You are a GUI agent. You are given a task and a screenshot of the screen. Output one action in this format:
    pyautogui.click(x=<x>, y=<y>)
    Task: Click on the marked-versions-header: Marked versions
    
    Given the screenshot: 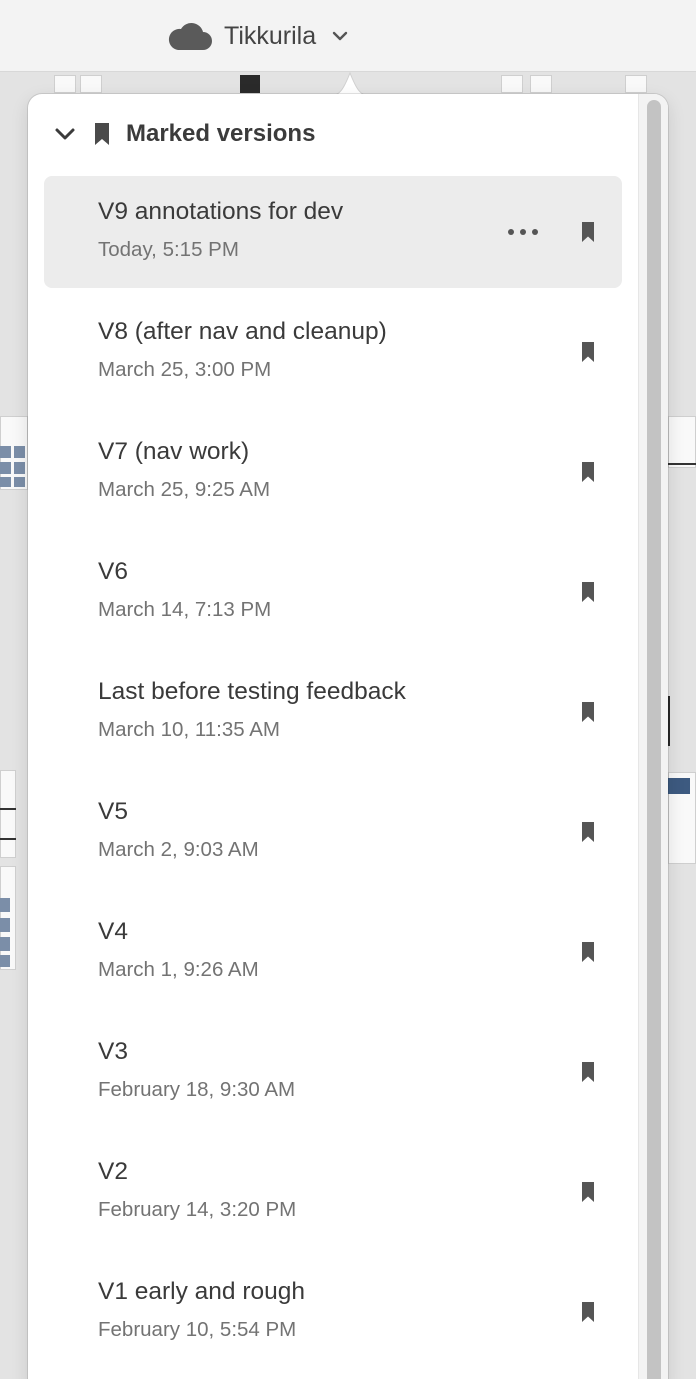 What is the action you would take?
    pyautogui.click(x=183, y=134)
    